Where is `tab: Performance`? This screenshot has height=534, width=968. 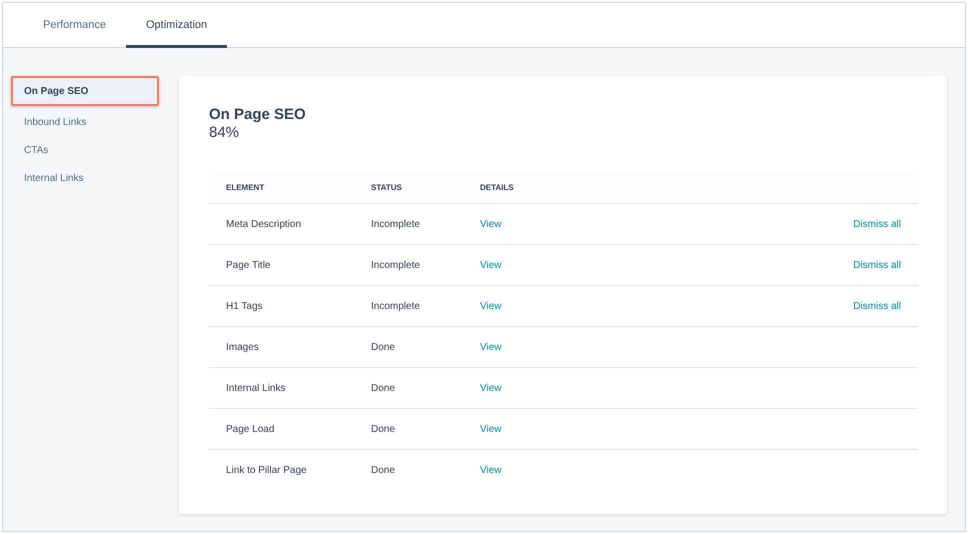
tab: Performance is located at coordinates (74, 25).